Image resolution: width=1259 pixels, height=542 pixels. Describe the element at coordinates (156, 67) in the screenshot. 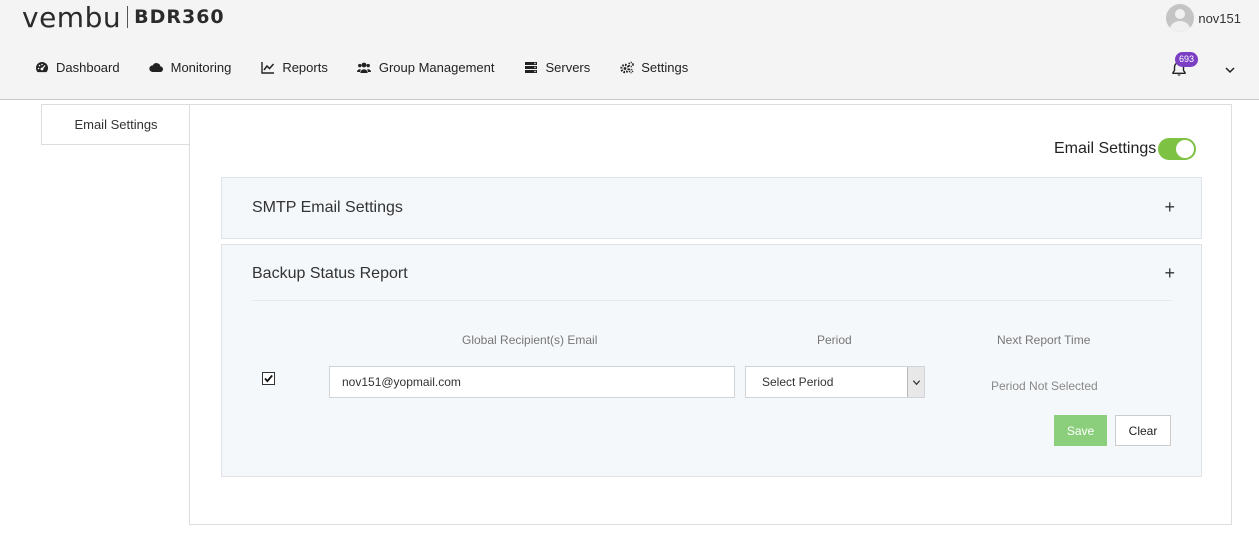

I see `cloud-icon` at that location.